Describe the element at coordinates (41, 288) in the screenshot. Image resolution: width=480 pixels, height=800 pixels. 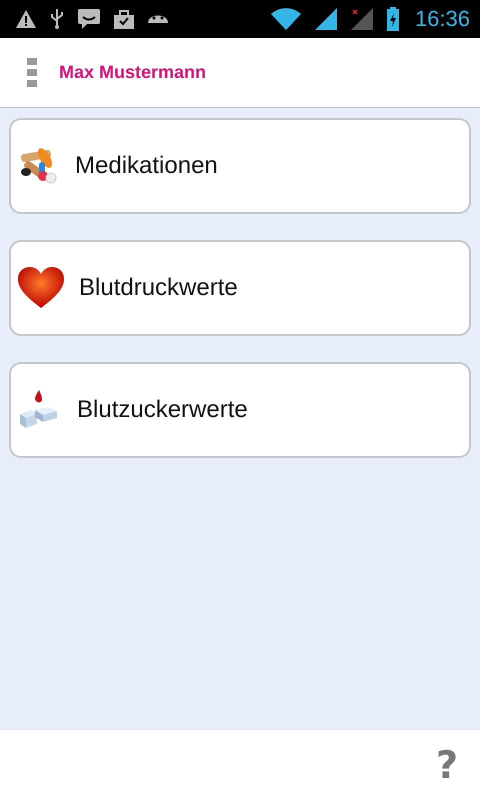
I see `heart-icon` at that location.